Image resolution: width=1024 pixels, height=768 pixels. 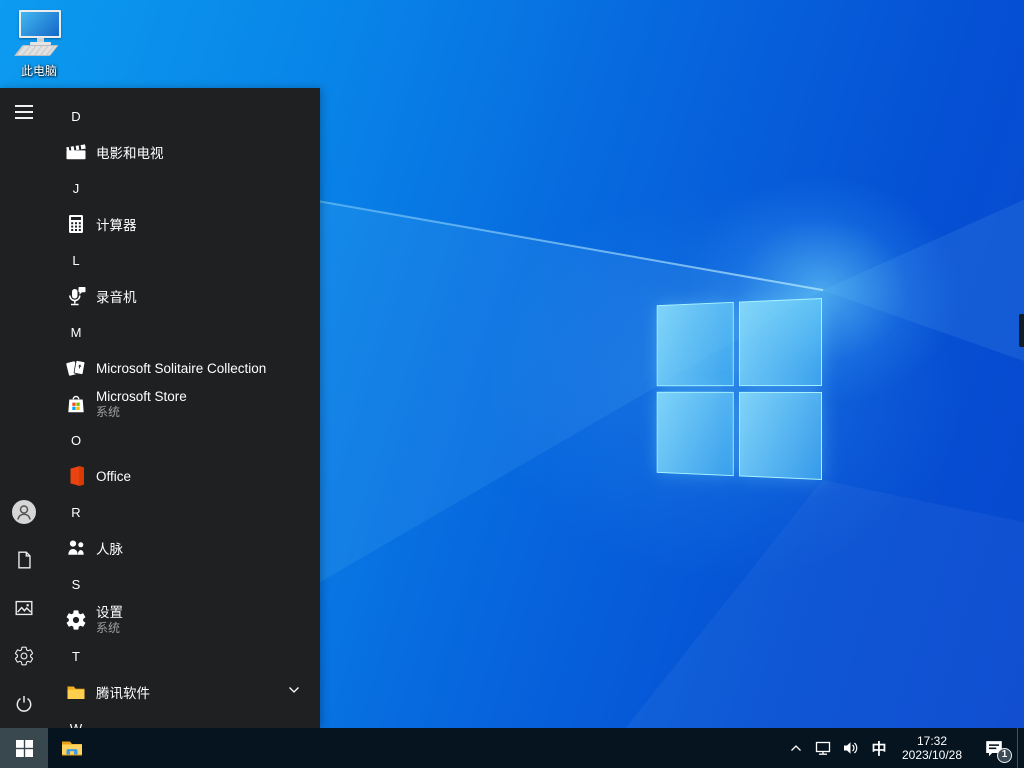 I want to click on documents-button, so click(x=24, y=560).